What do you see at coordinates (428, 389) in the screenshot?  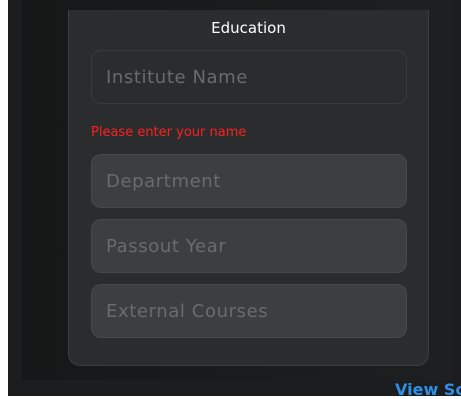 I see `view-link: View Sc` at bounding box center [428, 389].